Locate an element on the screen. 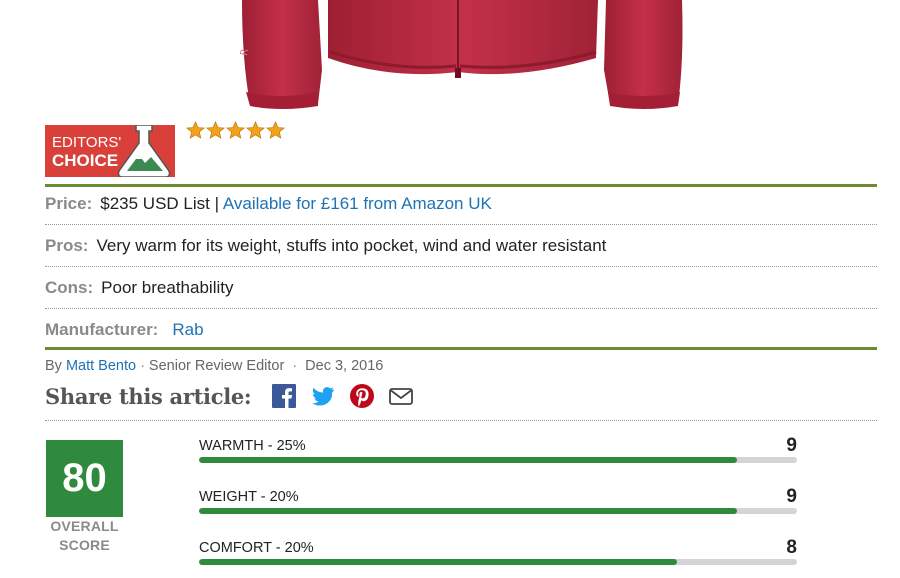  metric-row: WARMTH - 25% 9 is located at coordinates (498, 453).